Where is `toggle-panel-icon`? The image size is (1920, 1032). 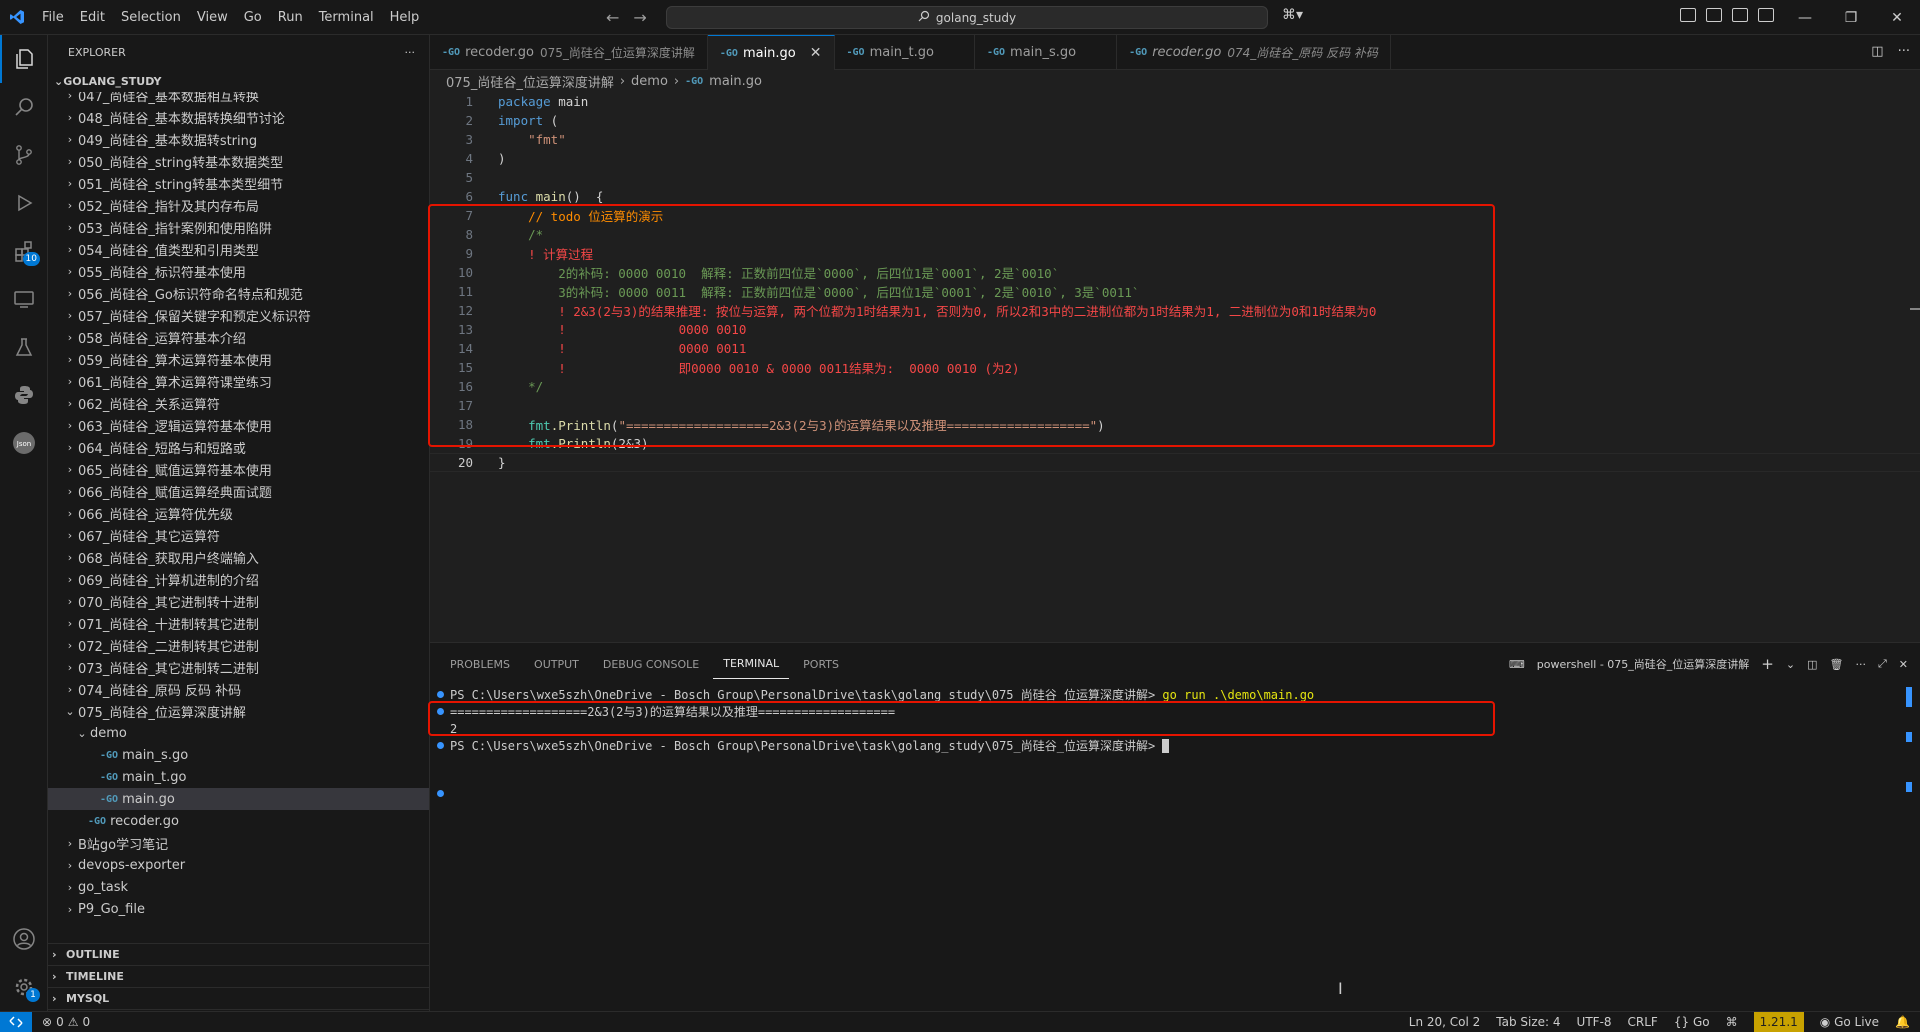
toggle-panel-icon is located at coordinates (1740, 15).